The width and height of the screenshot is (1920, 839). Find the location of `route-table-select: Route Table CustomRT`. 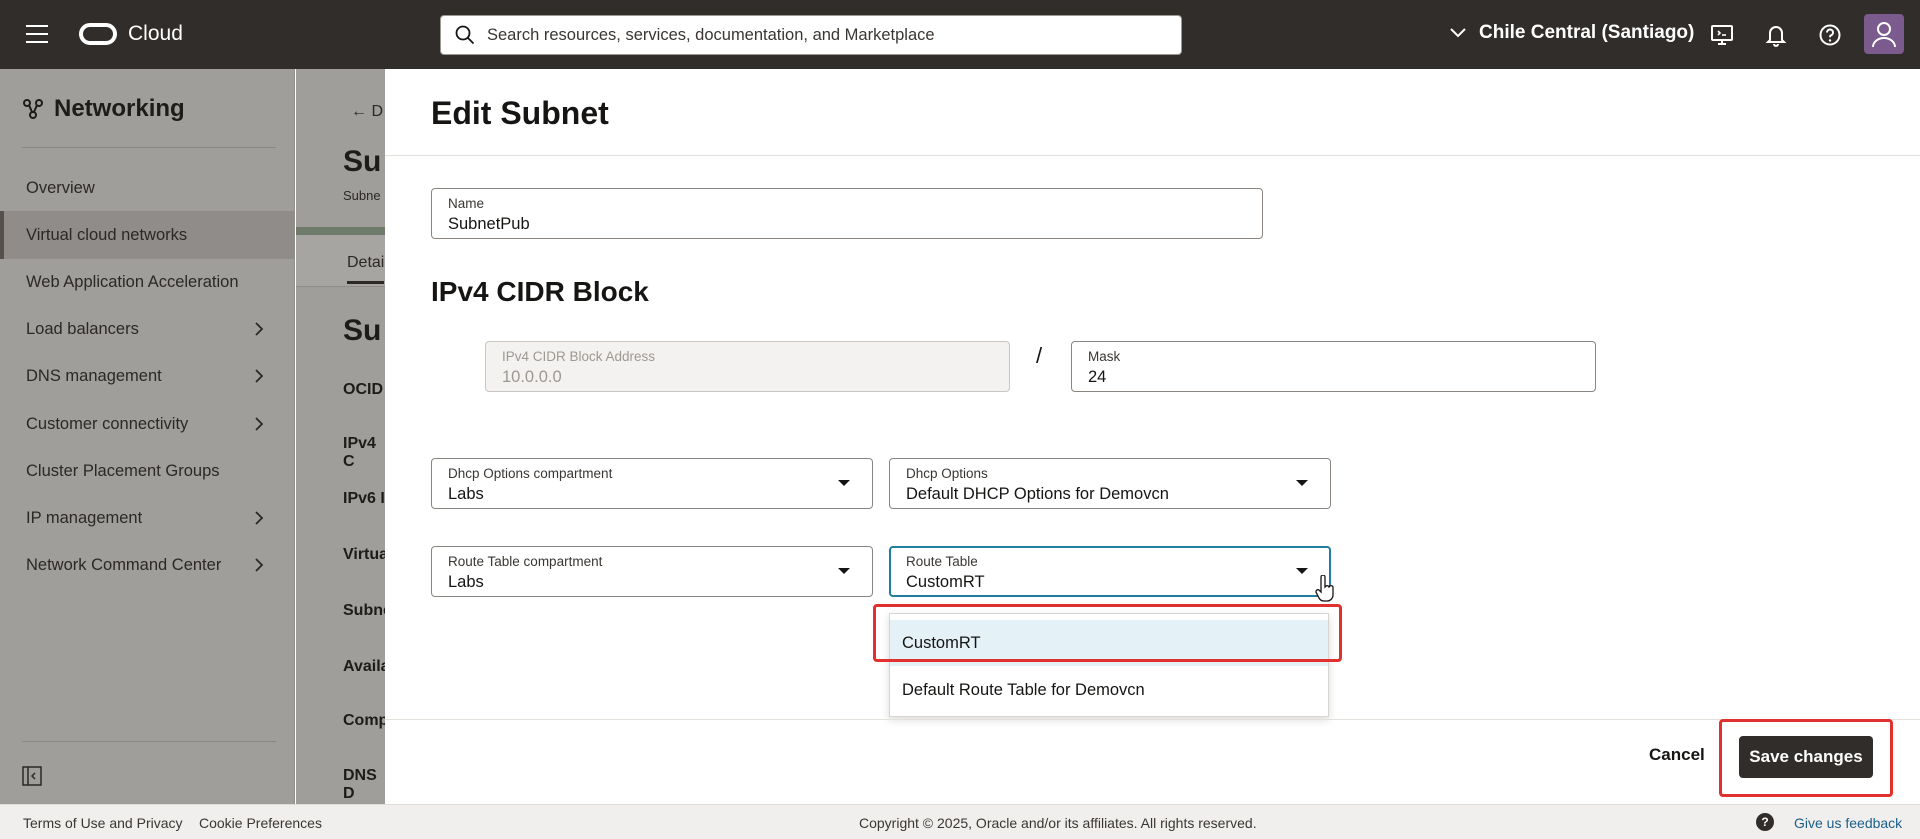

route-table-select: Route Table CustomRT is located at coordinates (1110, 571).